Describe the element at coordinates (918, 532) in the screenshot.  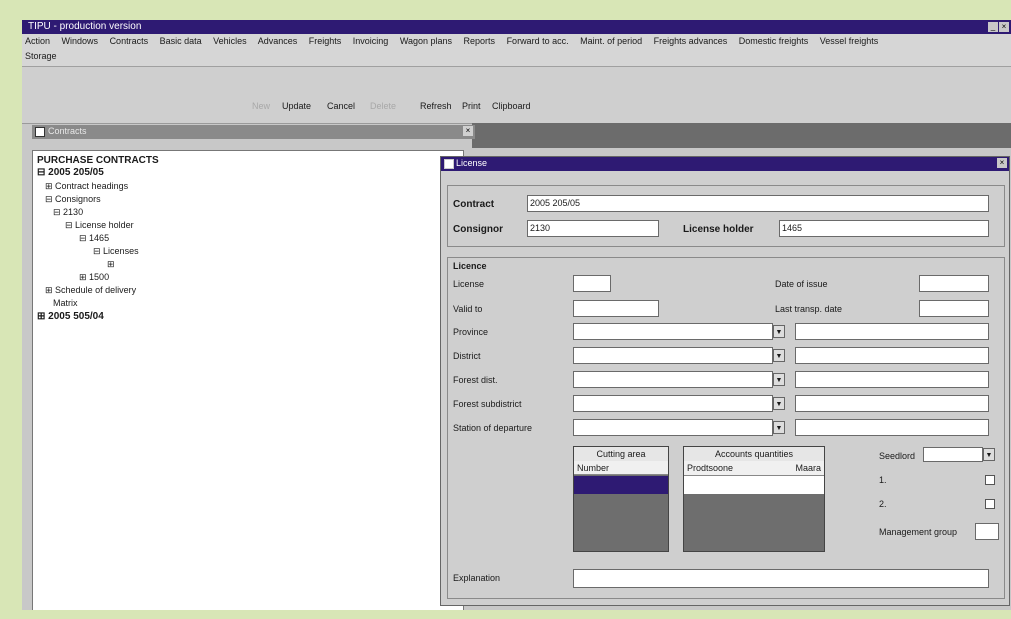
I see `management-group-label: Management group` at that location.